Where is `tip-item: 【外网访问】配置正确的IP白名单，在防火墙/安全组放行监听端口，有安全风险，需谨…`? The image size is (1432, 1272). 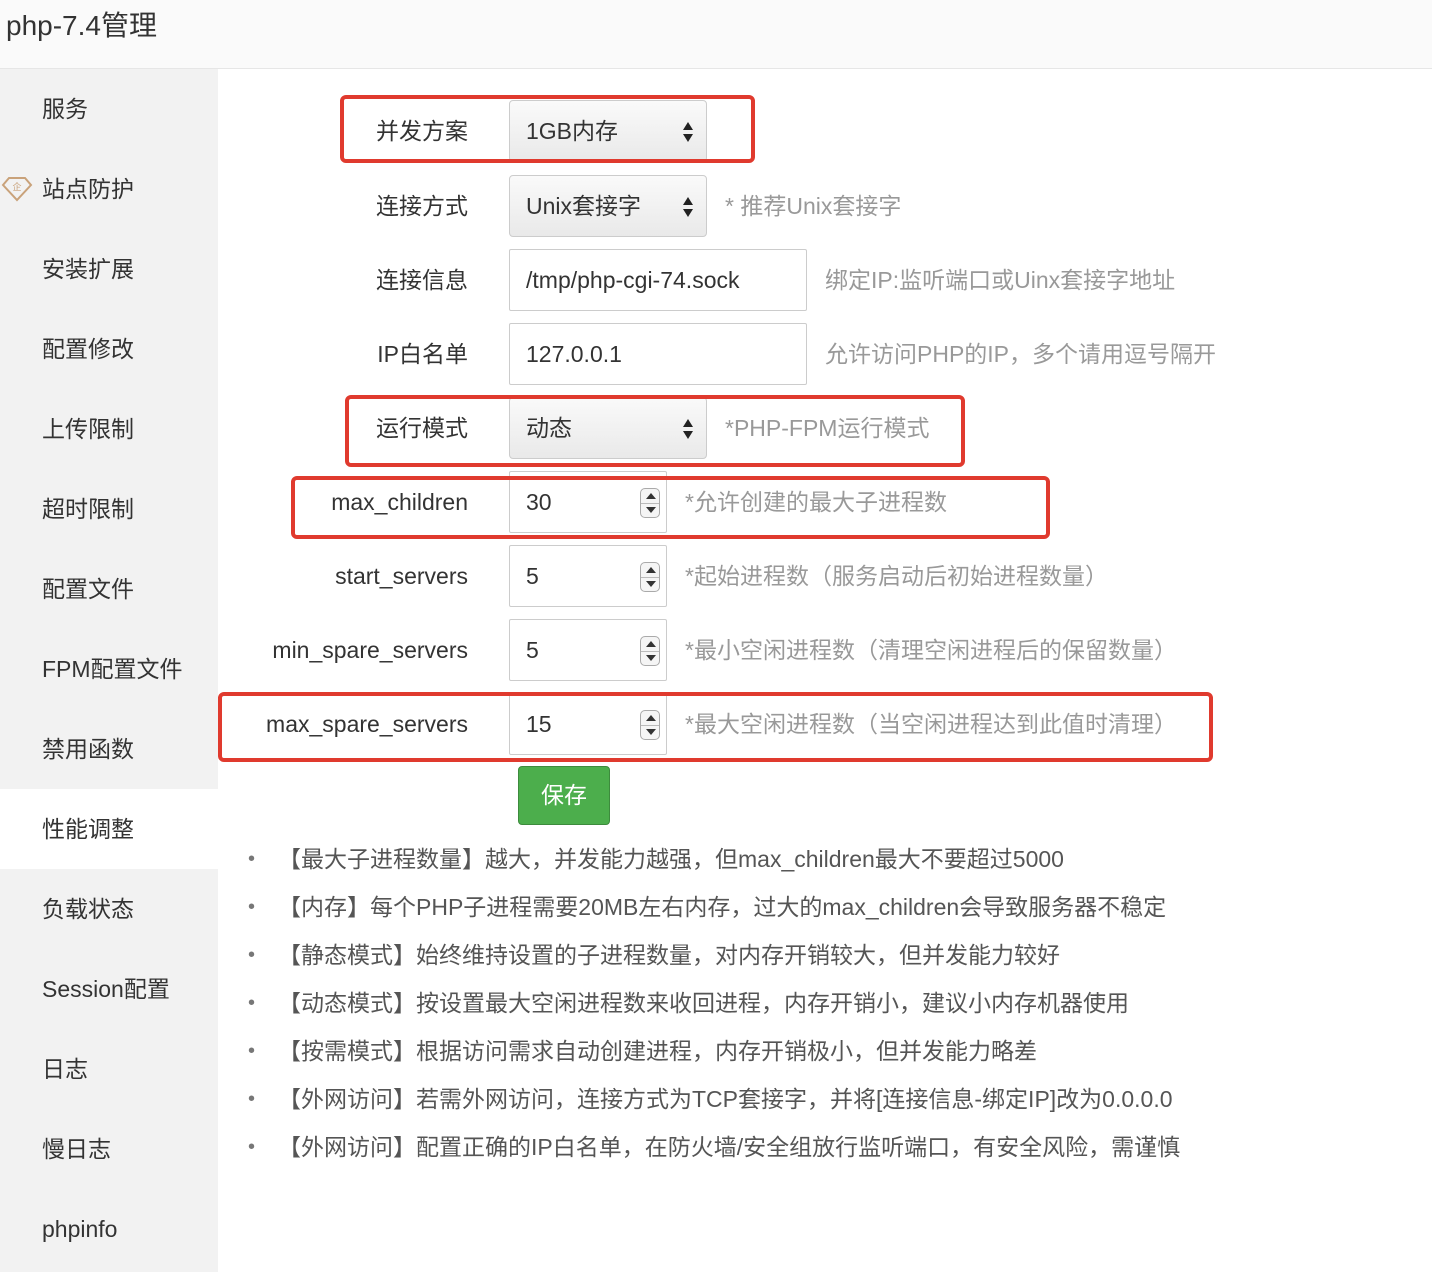
tip-item: 【外网访问】配置正确的IP白名单，在防火墙/安全组放行监听端口，有安全风险，需谨… is located at coordinates (833, 1147).